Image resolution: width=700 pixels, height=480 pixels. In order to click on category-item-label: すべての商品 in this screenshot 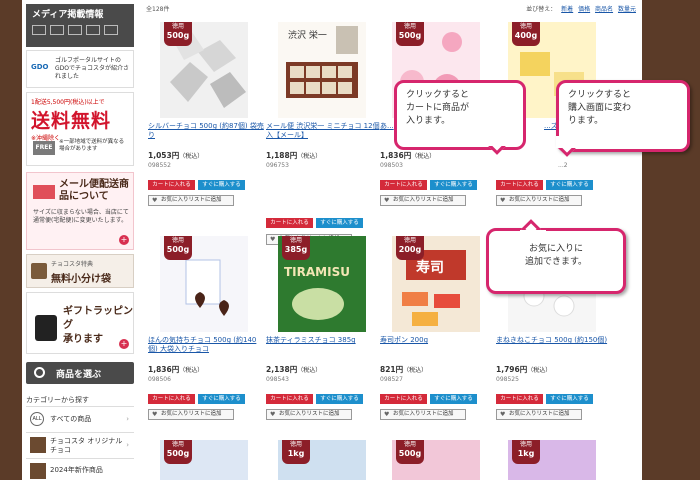, I will do `click(71, 419)`.